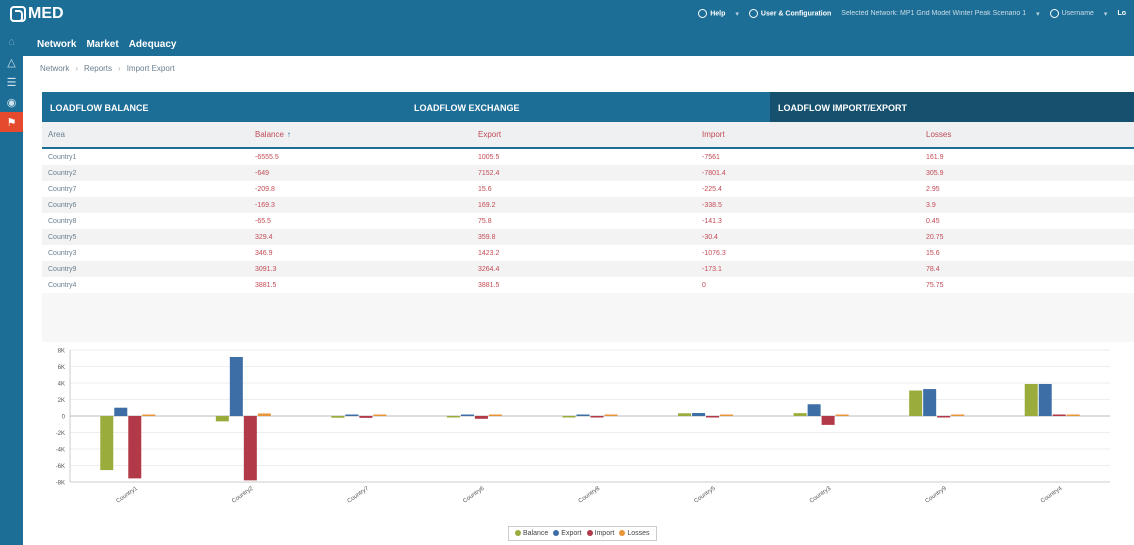  I want to click on chevron-right-icon: ›, so click(77, 68).